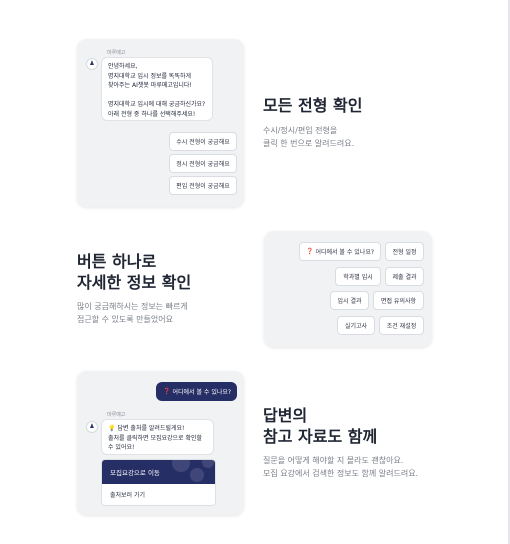 The height and width of the screenshot is (544, 510). I want to click on lightbulb-emoji-icon: 💡, so click(112, 428).